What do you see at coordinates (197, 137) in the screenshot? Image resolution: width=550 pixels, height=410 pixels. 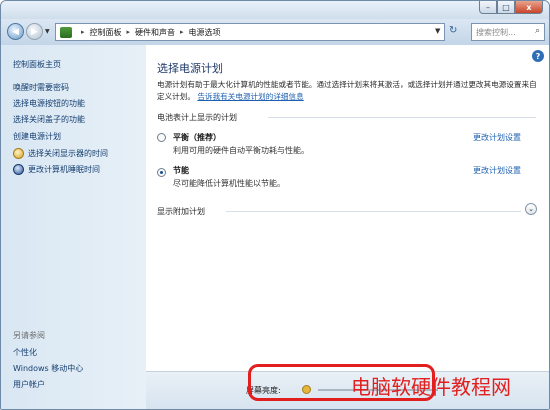 I see `plan-balanced-name: 平衡（推荐）` at bounding box center [197, 137].